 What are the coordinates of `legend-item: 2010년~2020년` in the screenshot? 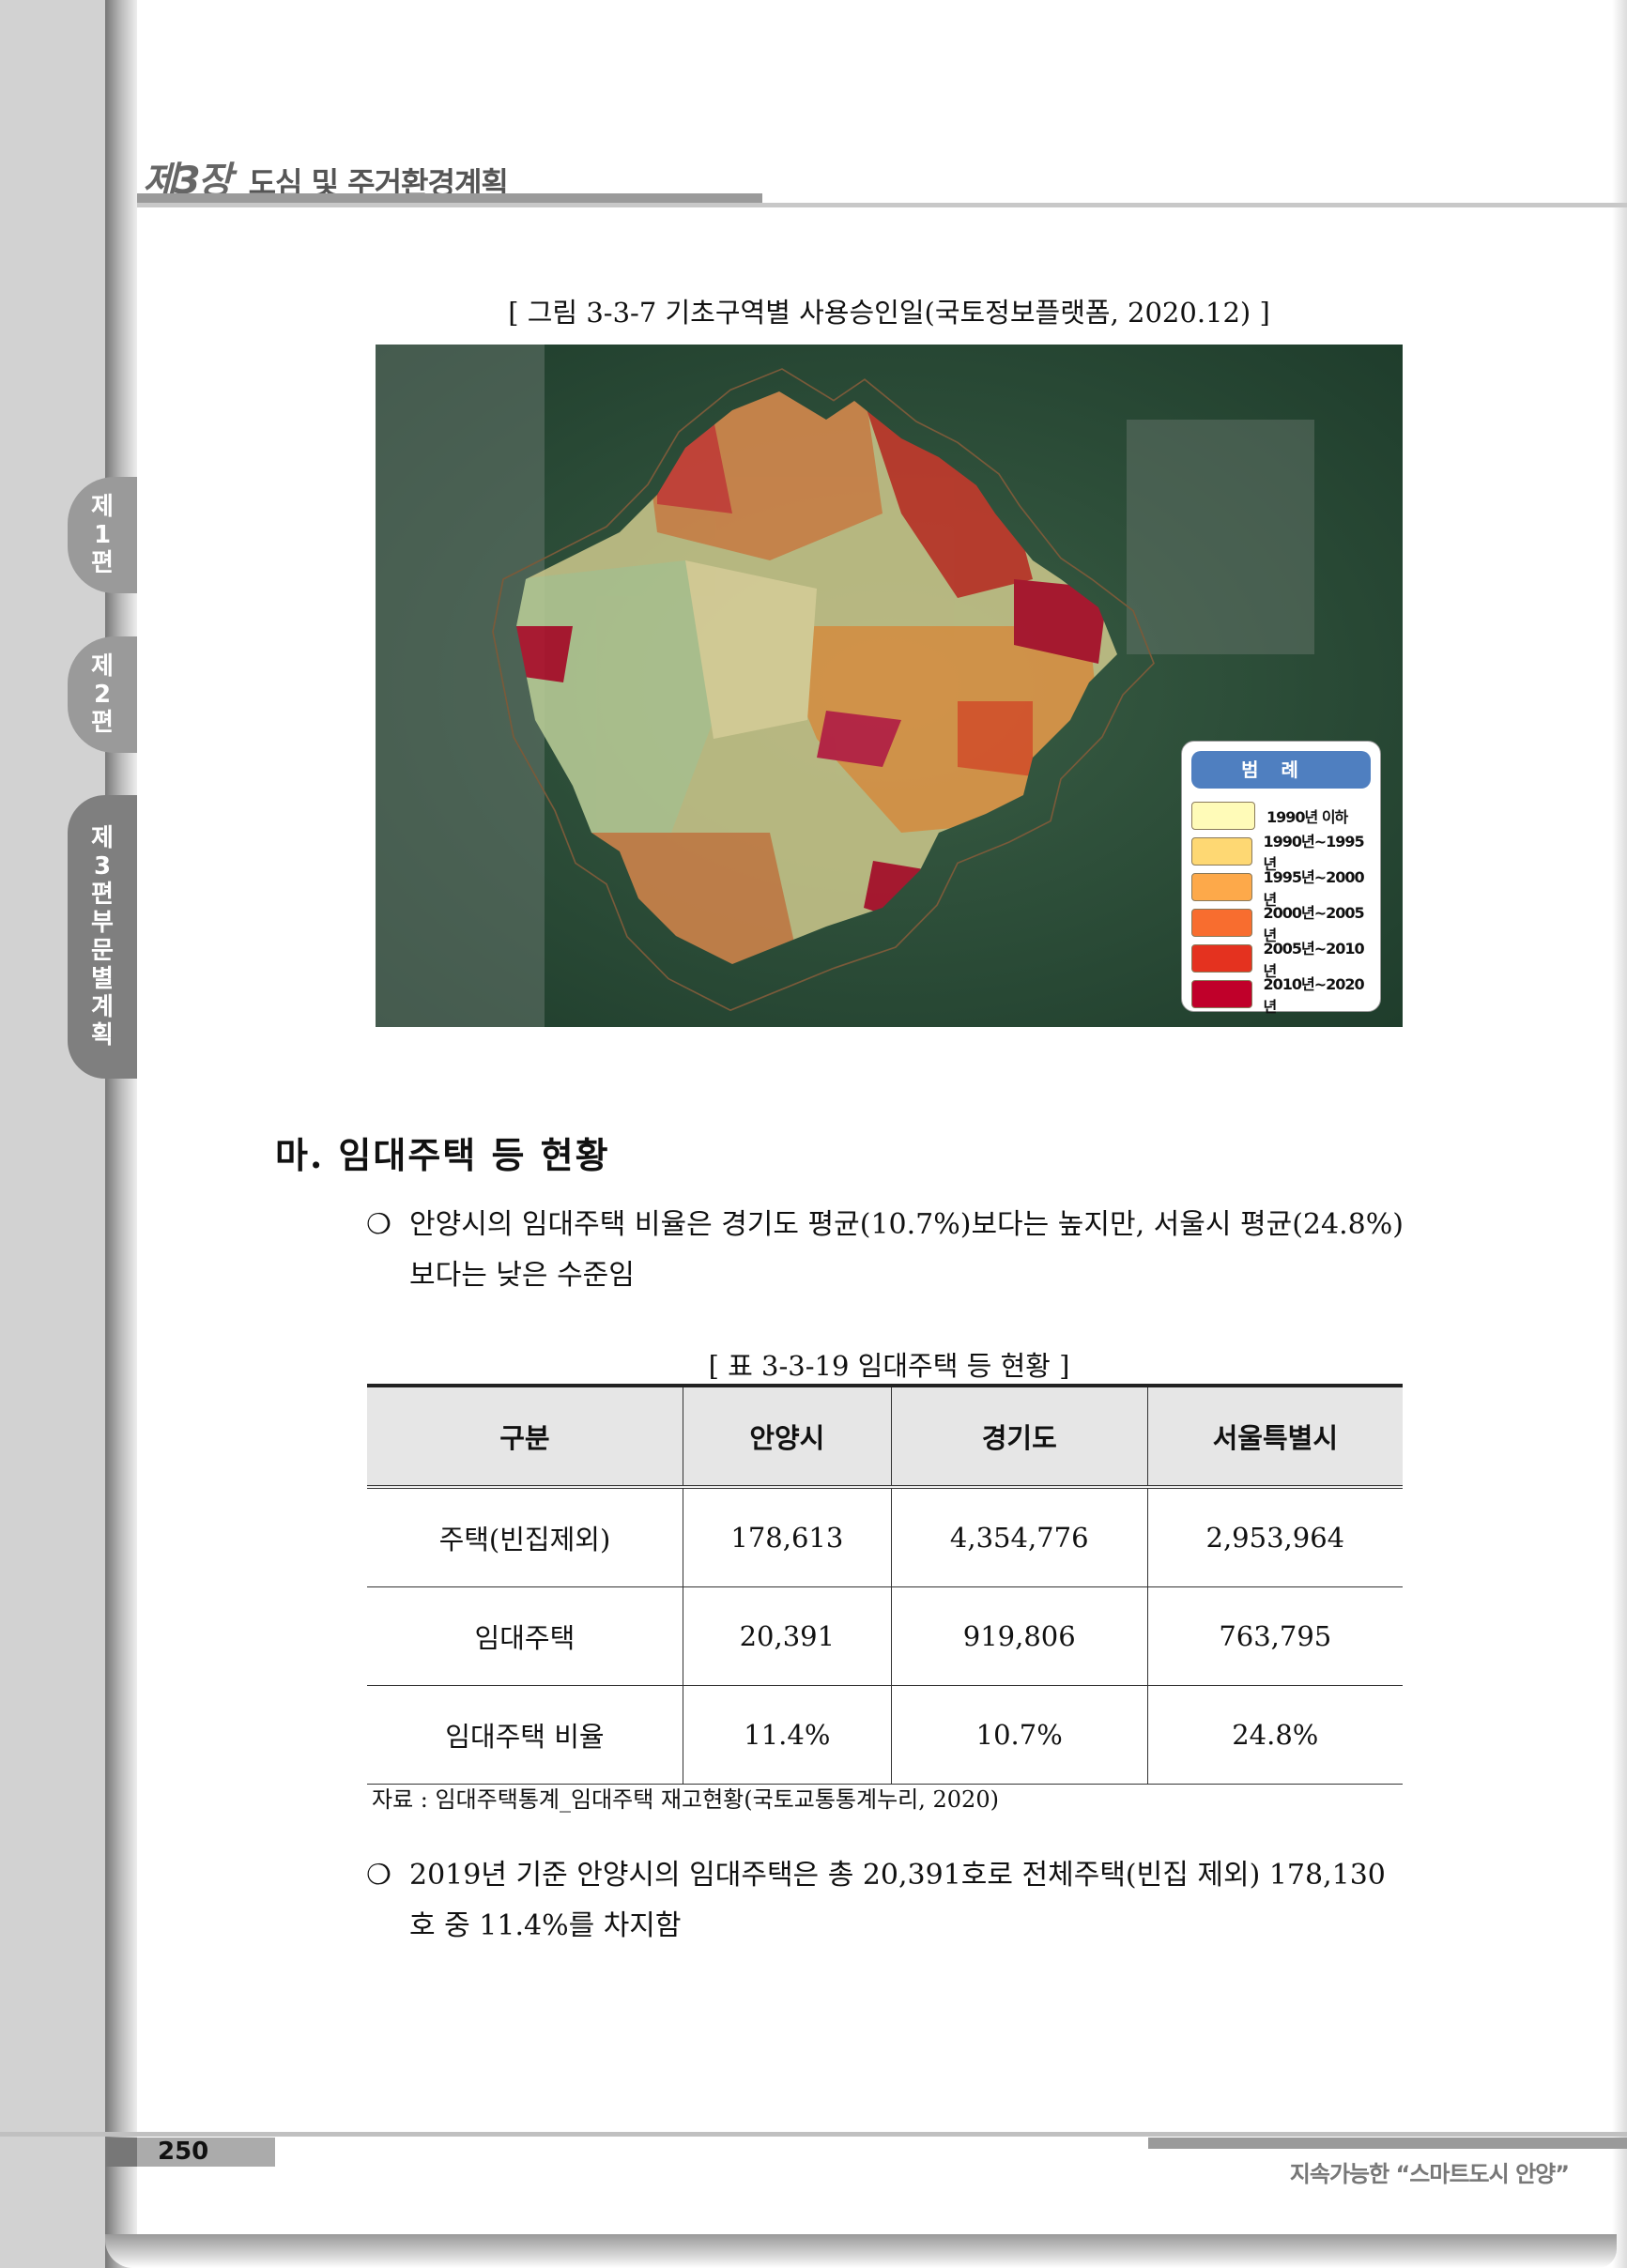 It's located at (1281, 995).